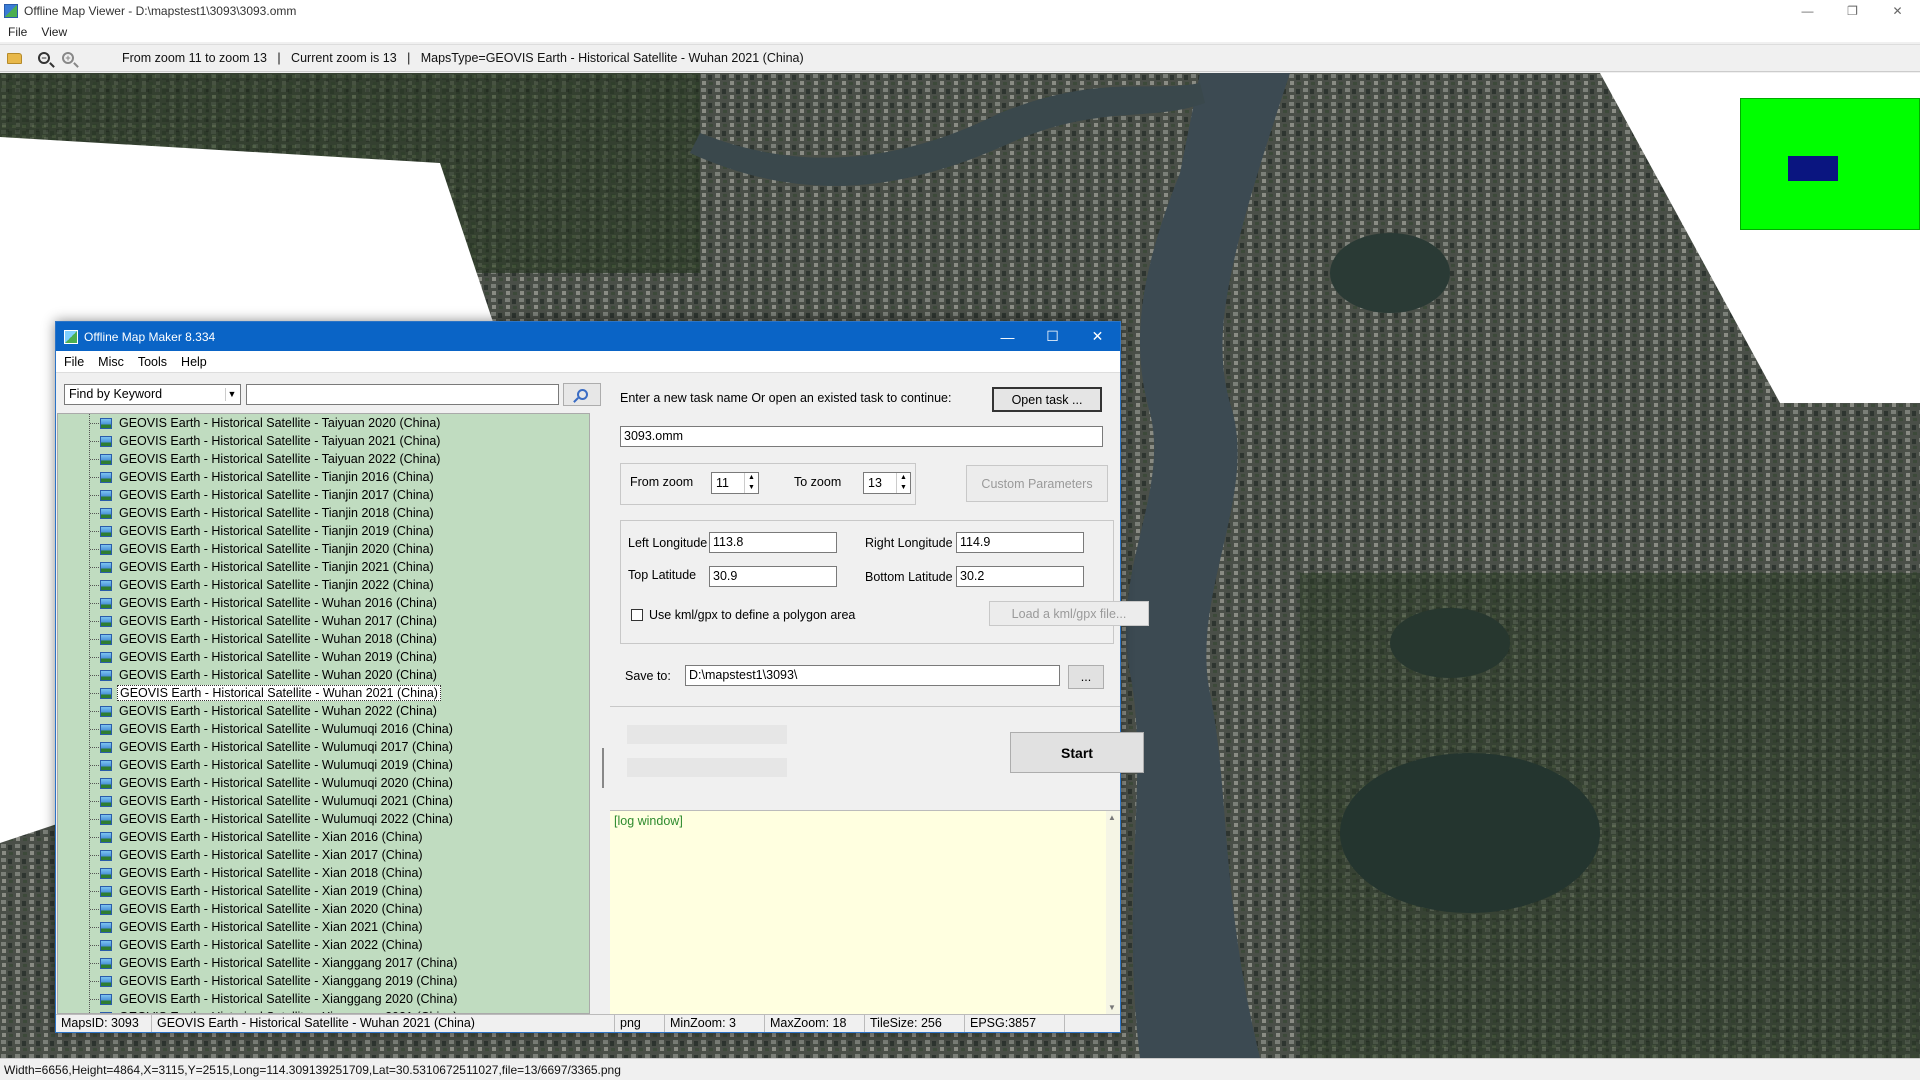  Describe the element at coordinates (44, 58) in the screenshot. I see `zoom-out-button: −` at that location.